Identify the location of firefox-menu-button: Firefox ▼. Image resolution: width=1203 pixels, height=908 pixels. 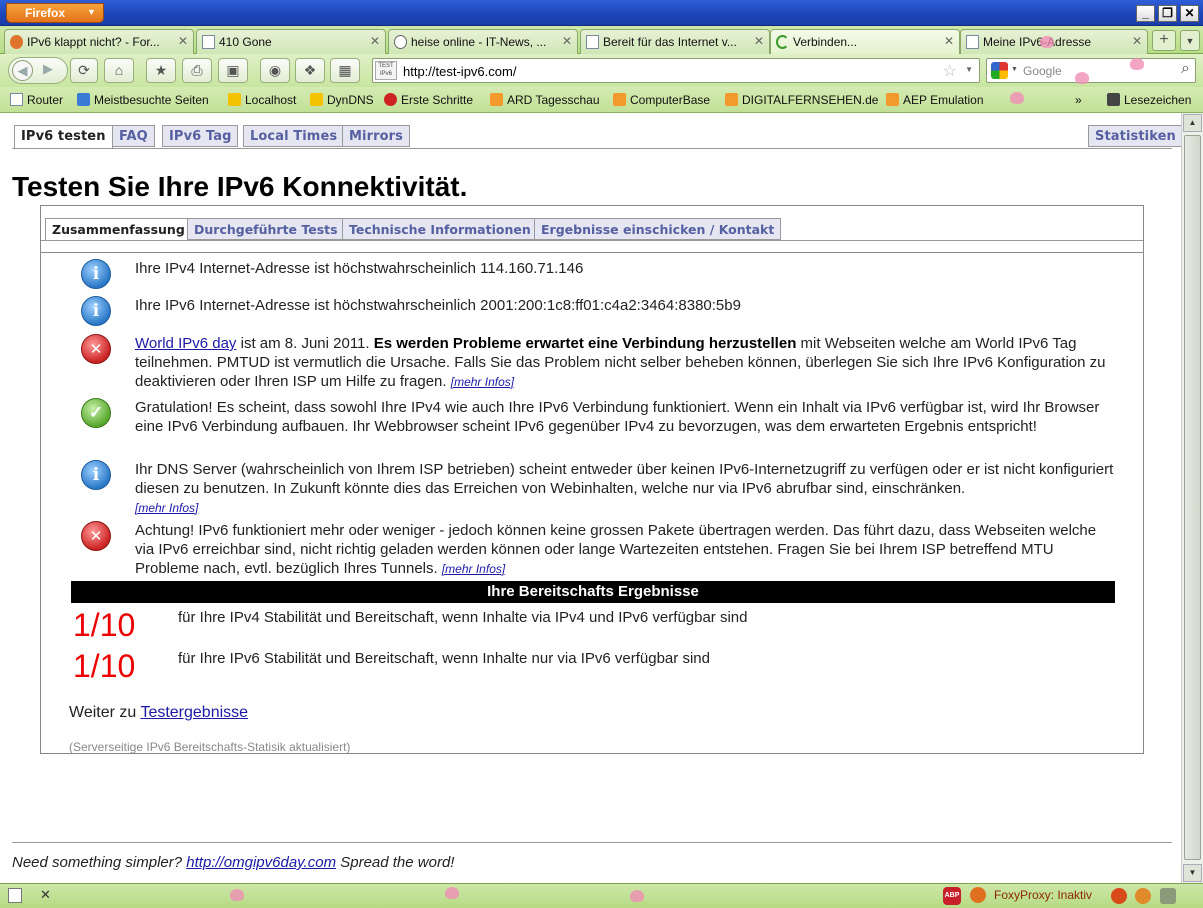
(55, 13).